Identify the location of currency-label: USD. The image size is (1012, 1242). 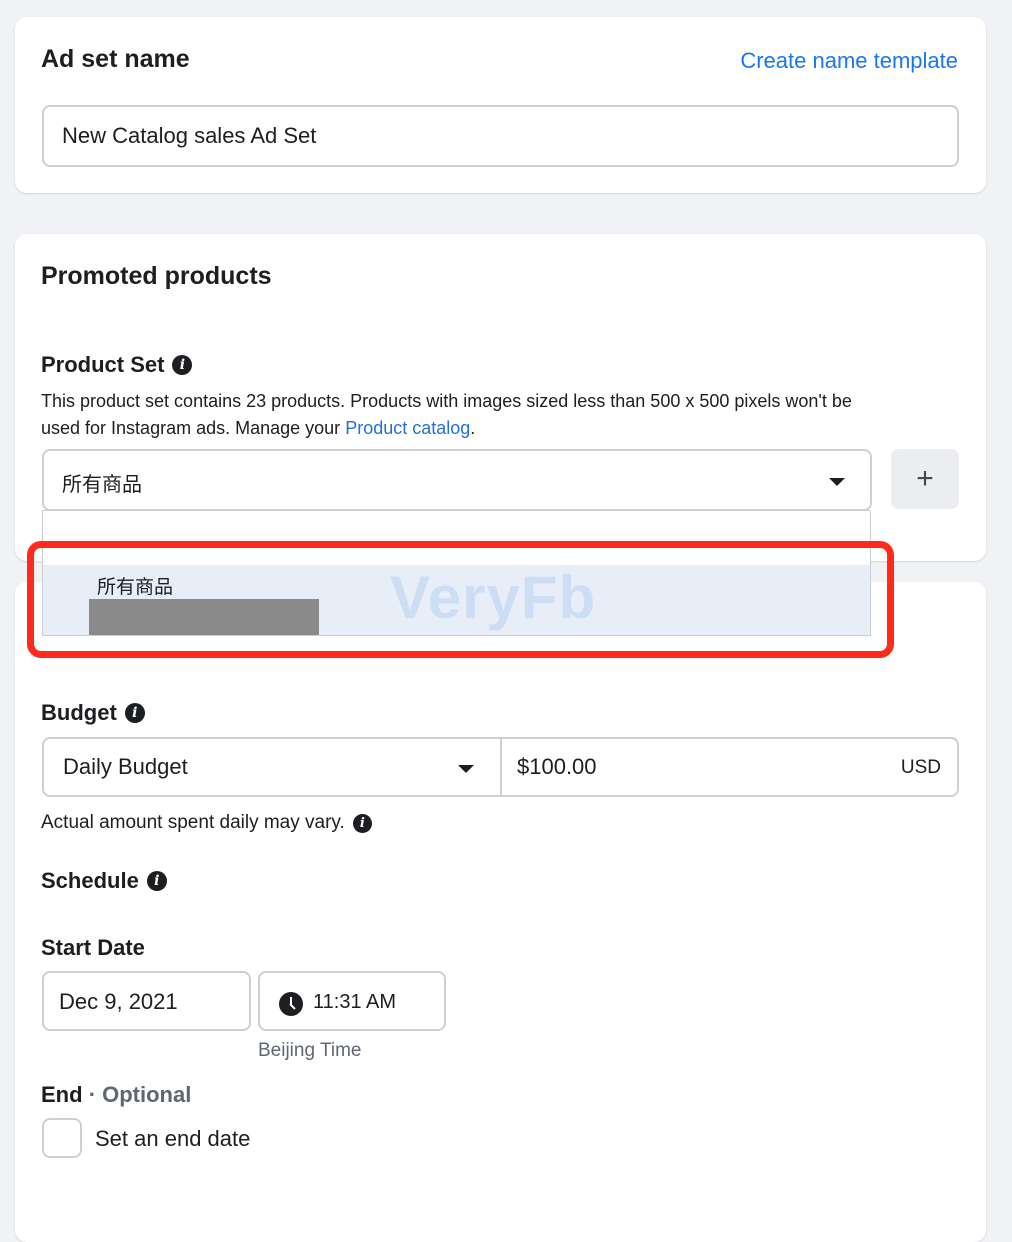
(920, 767).